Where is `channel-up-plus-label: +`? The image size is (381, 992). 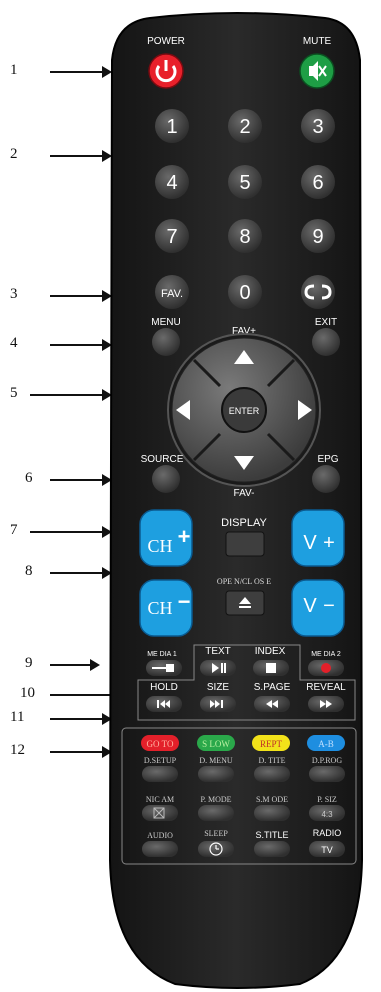
channel-up-plus-label: + is located at coordinates (184, 536).